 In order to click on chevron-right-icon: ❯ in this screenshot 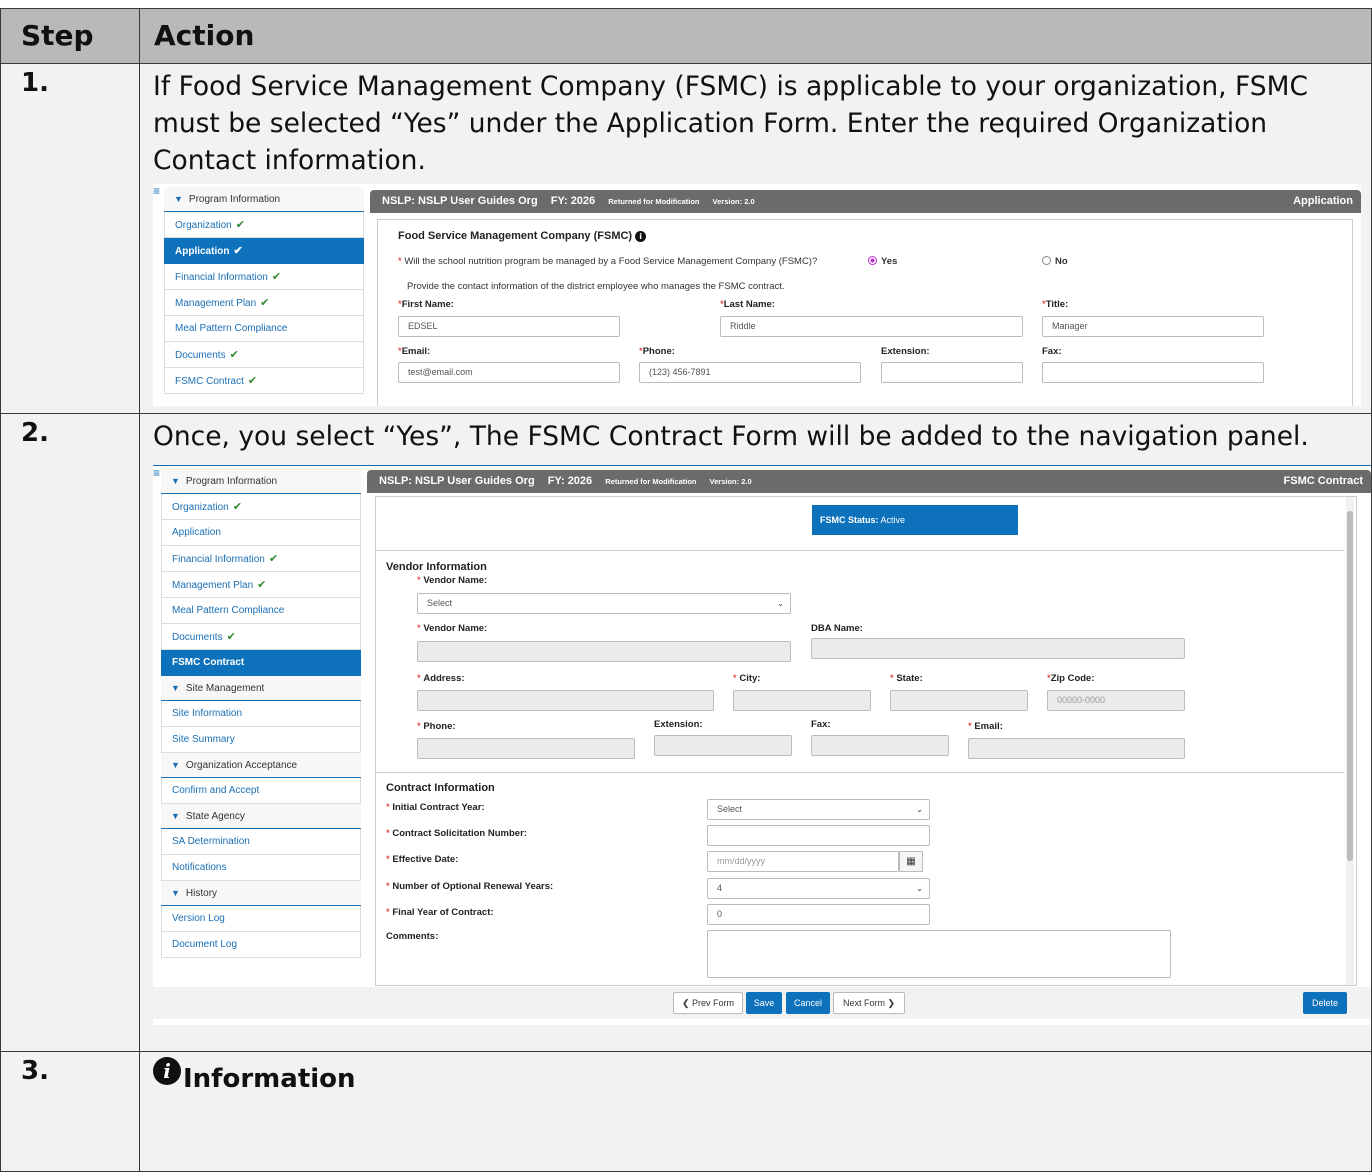, I will do `click(890, 1003)`.